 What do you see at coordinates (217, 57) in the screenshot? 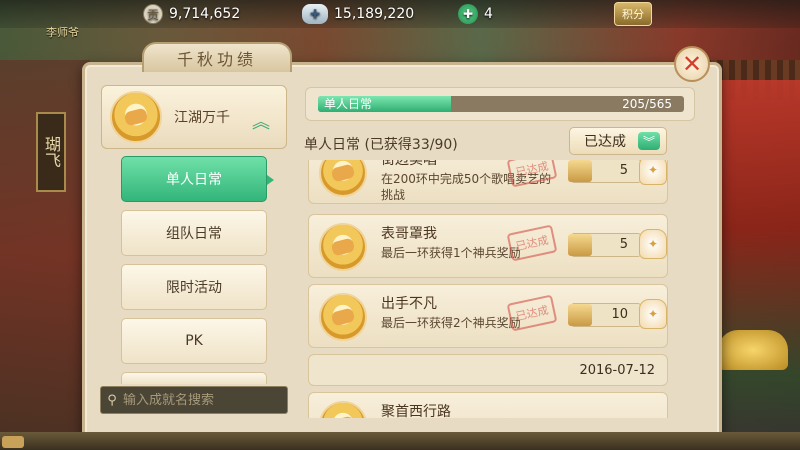
I see `panel-title: 千秋功绩` at bounding box center [217, 57].